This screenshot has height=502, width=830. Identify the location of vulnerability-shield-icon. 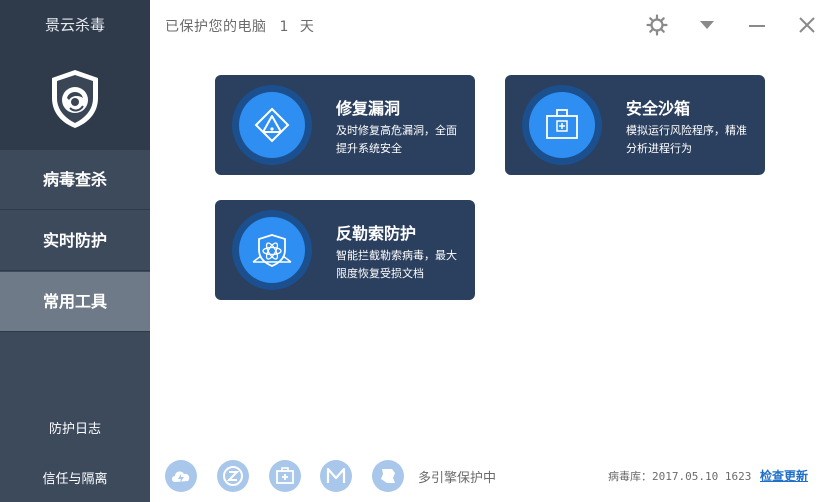
(272, 125).